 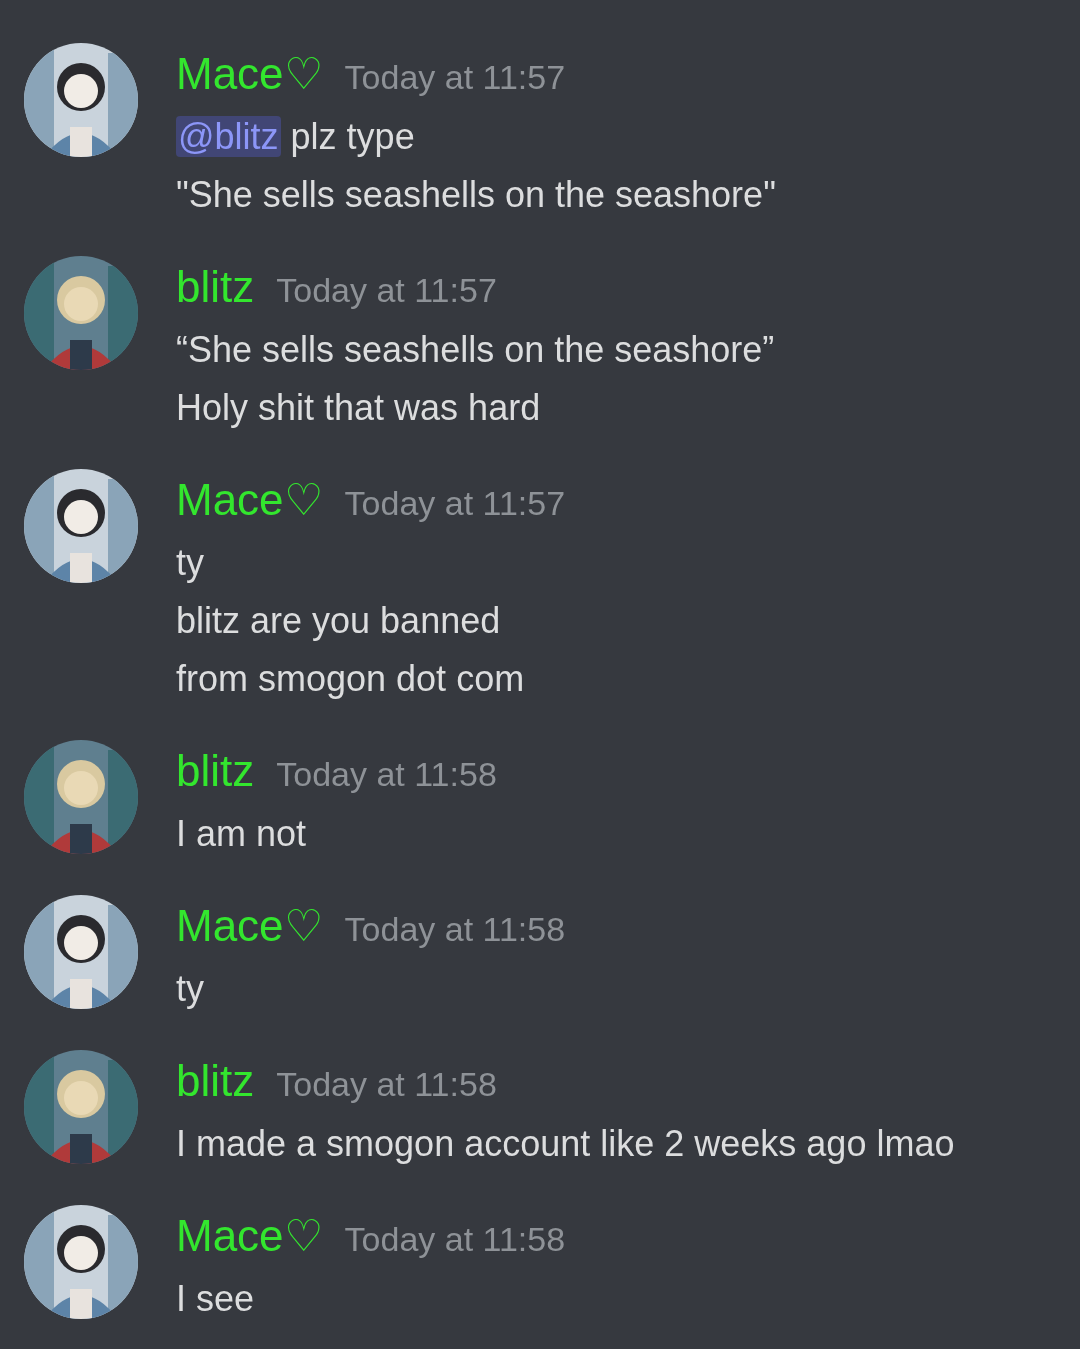 I want to click on message-text: I am not, so click(x=242, y=834).